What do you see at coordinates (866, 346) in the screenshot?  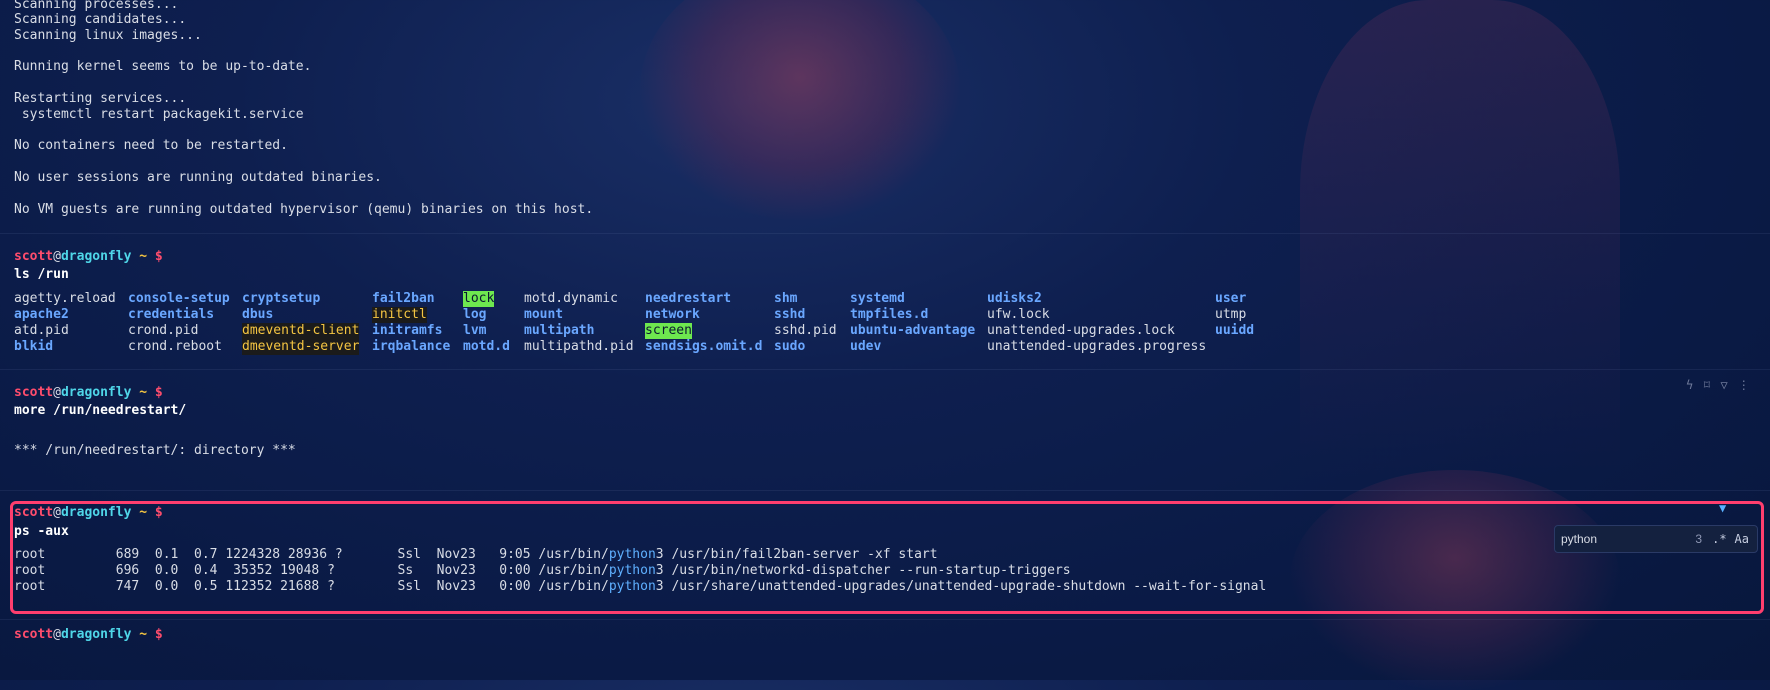 I see `ls-entry: udev` at bounding box center [866, 346].